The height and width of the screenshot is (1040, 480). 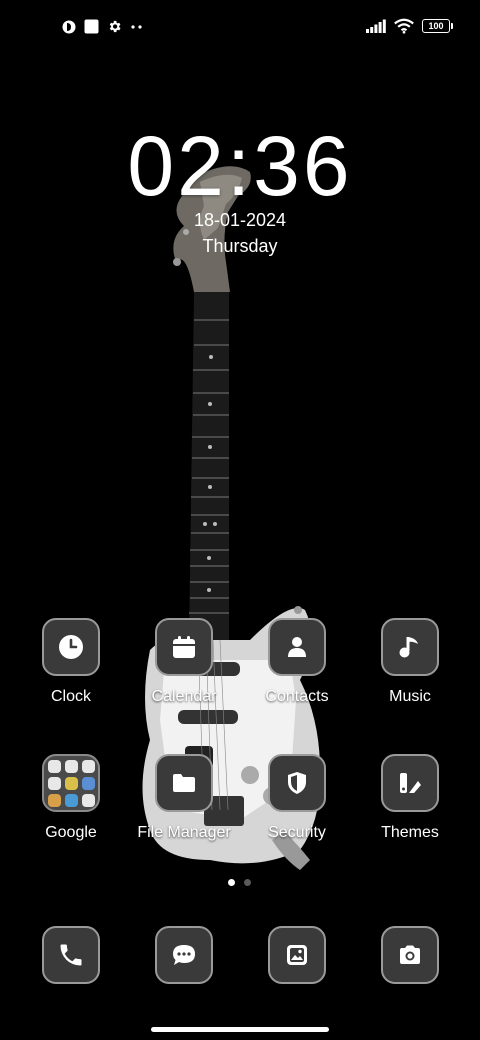 What do you see at coordinates (91, 26) in the screenshot?
I see `square-notification-icon` at bounding box center [91, 26].